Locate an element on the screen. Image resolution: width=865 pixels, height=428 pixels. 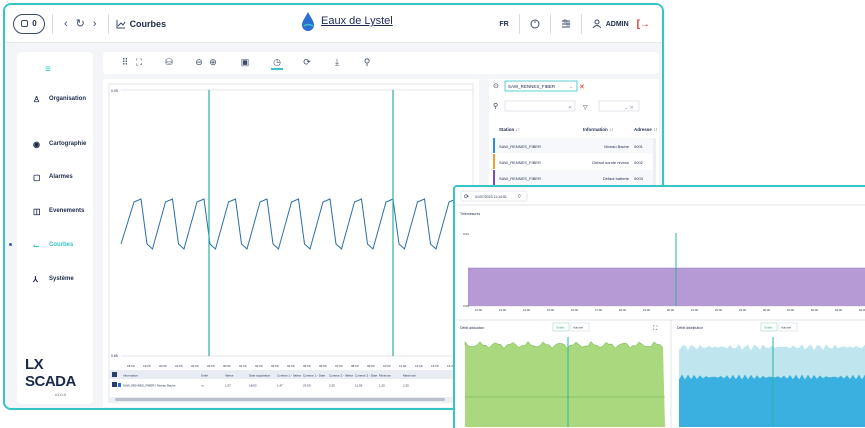
y-axis-top-label: 0,05 is located at coordinates (114, 91).